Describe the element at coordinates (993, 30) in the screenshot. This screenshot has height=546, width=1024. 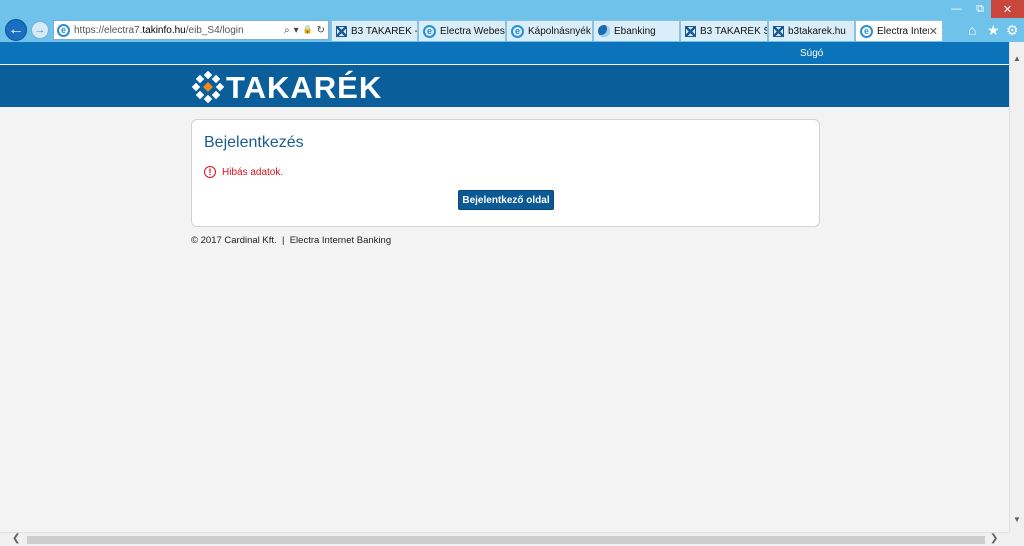
I see `favorites-star-icon: ★` at that location.